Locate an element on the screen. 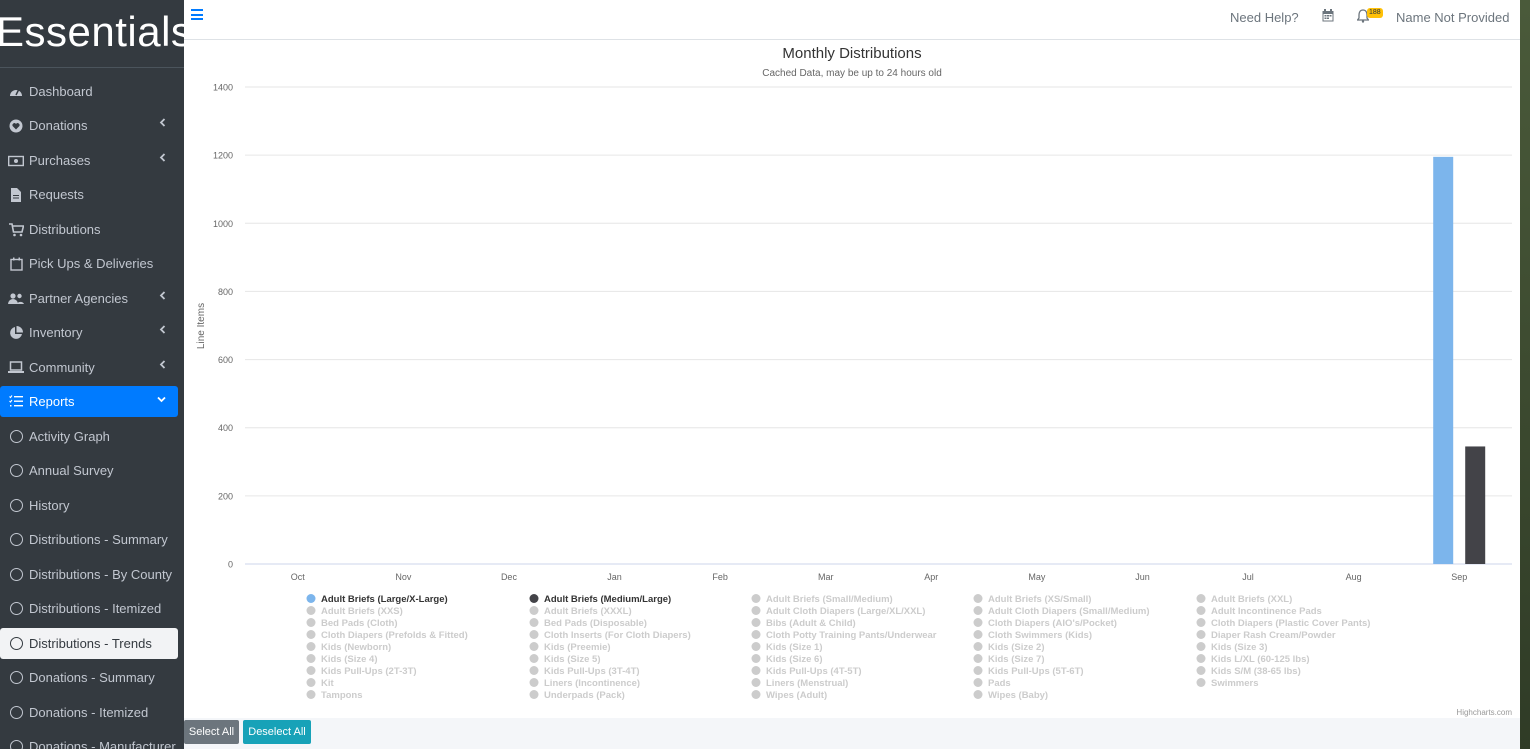  dashboard-icon is located at coordinates (16, 92).